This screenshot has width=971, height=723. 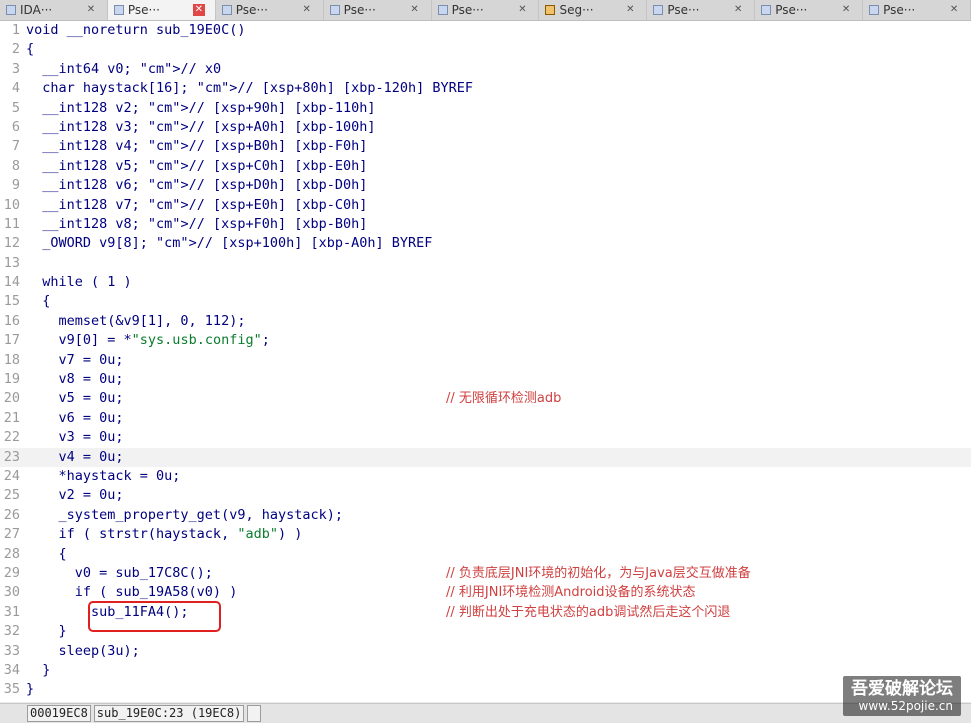 What do you see at coordinates (485, 515) in the screenshot?
I see `code-line: 26 _system_property_get(v9, haystack);` at bounding box center [485, 515].